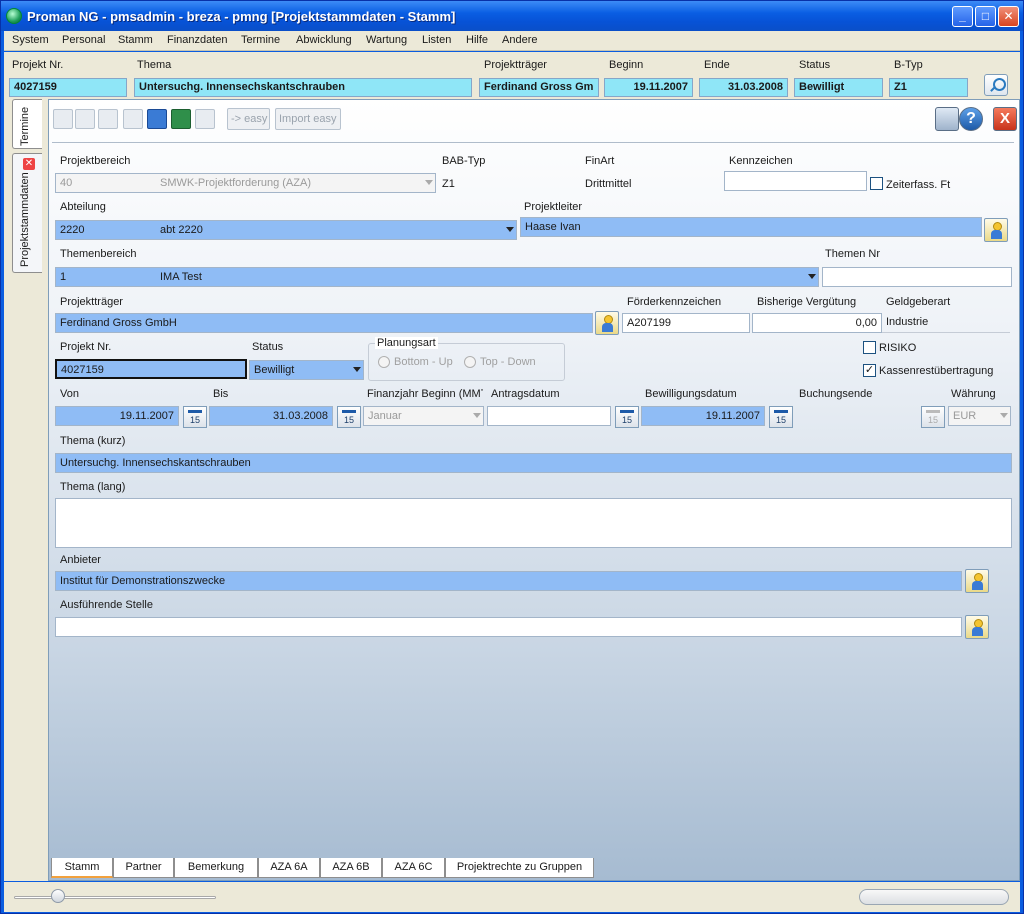  I want to click on bewilligungsdatum-input: 19.11.2007, so click(703, 416).